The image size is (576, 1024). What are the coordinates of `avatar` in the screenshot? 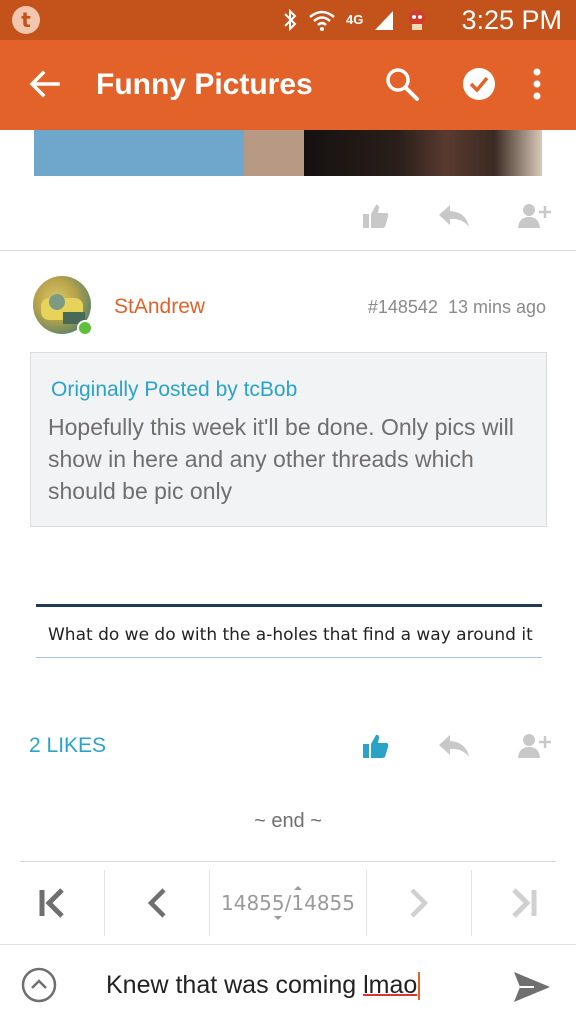 It's located at (63, 309).